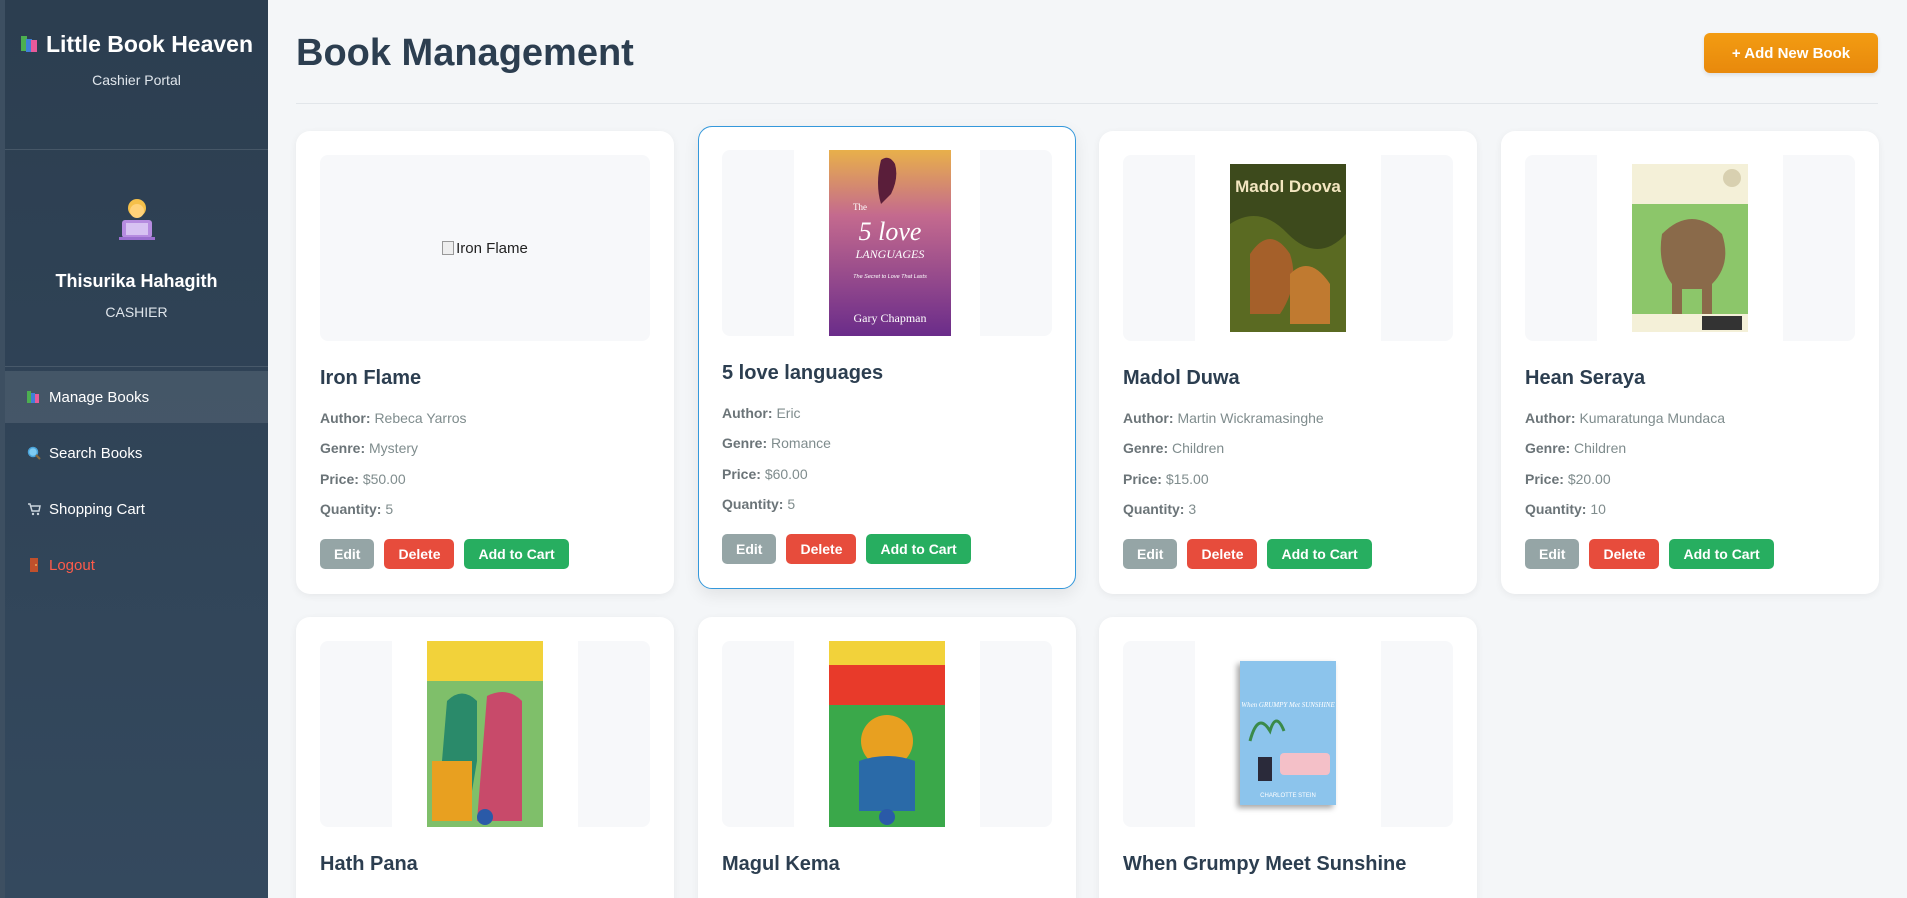 The width and height of the screenshot is (1907, 898). What do you see at coordinates (136, 312) in the screenshot?
I see `user-role: CASHIER` at bounding box center [136, 312].